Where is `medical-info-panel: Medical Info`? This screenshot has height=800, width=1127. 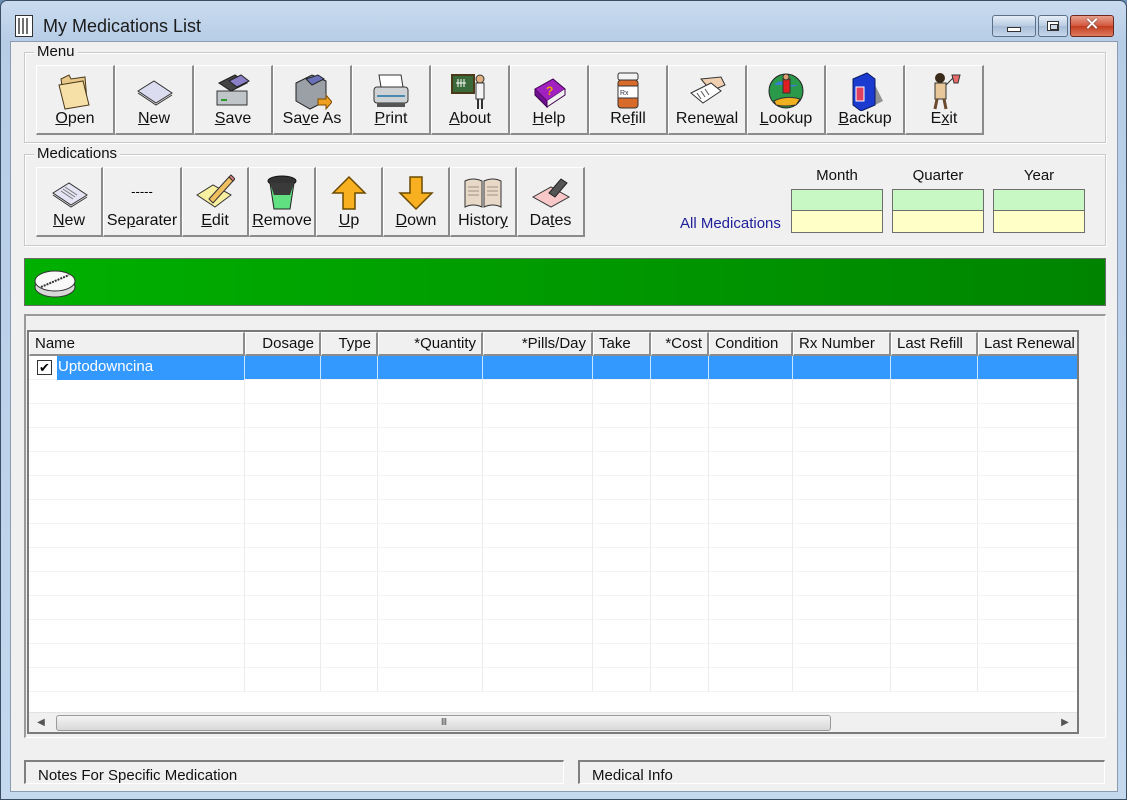
medical-info-panel: Medical Info is located at coordinates (841, 772).